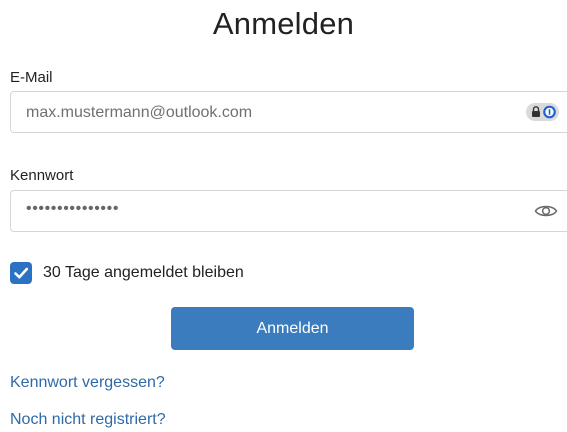  What do you see at coordinates (288, 211) in the screenshot?
I see `password-field: •••••••••••••••` at bounding box center [288, 211].